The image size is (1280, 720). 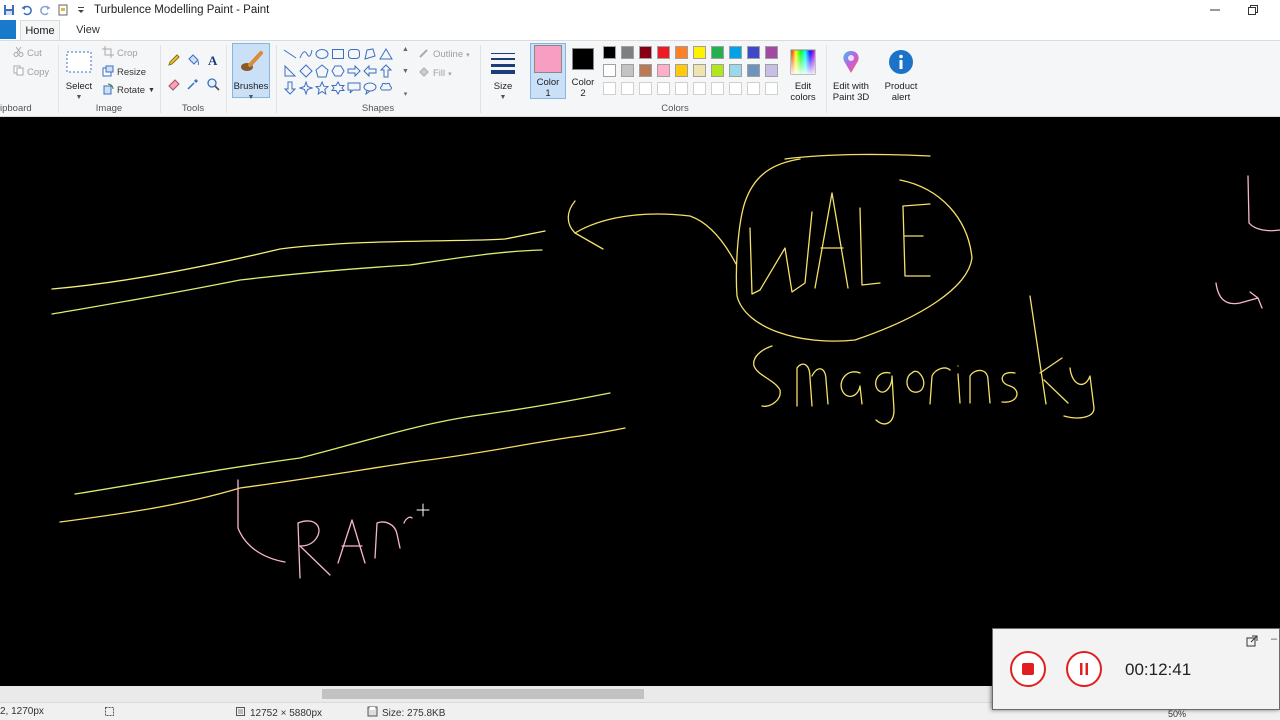 I want to click on save-icon, so click(x=9, y=10).